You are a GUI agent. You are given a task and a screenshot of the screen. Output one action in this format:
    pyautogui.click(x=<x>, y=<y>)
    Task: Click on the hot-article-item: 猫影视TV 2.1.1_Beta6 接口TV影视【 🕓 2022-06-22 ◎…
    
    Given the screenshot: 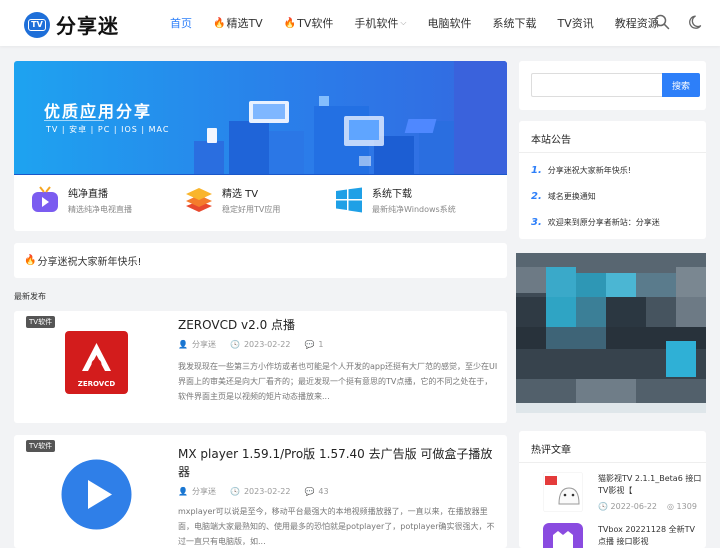 What is the action you would take?
    pyautogui.click(x=616, y=497)
    